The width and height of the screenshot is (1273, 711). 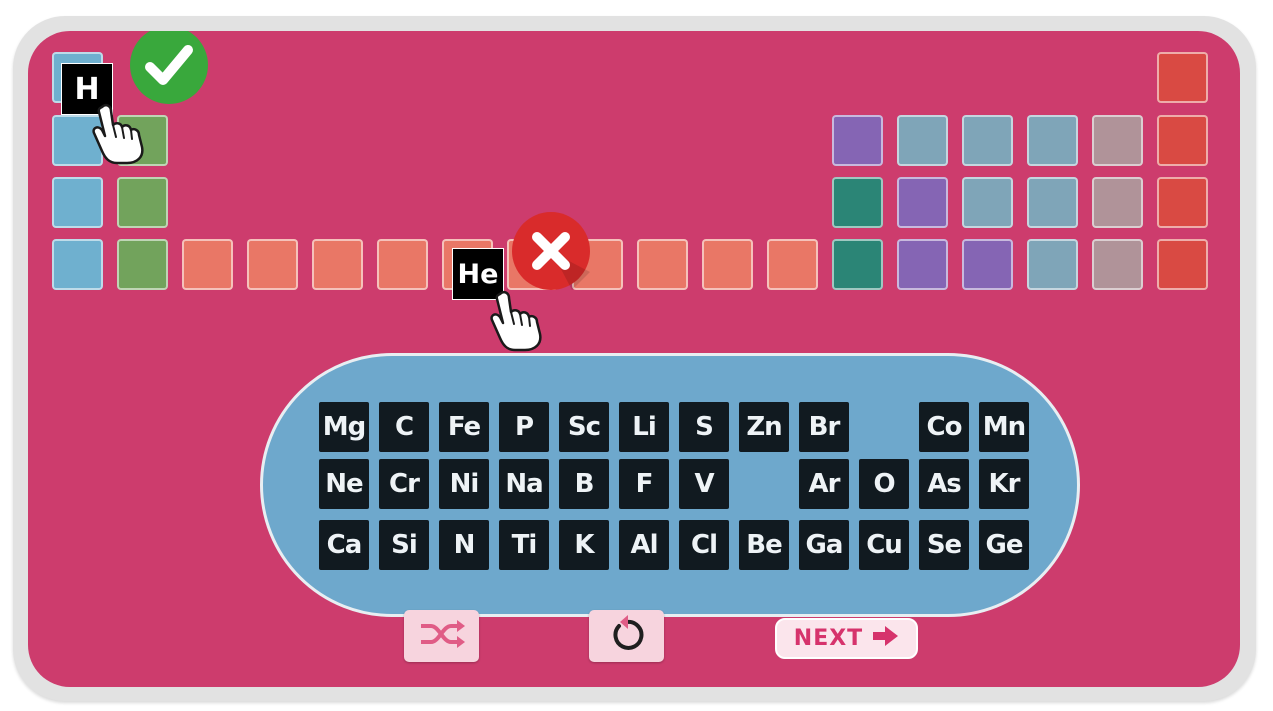 What do you see at coordinates (344, 484) in the screenshot?
I see `element-tile: Ne` at bounding box center [344, 484].